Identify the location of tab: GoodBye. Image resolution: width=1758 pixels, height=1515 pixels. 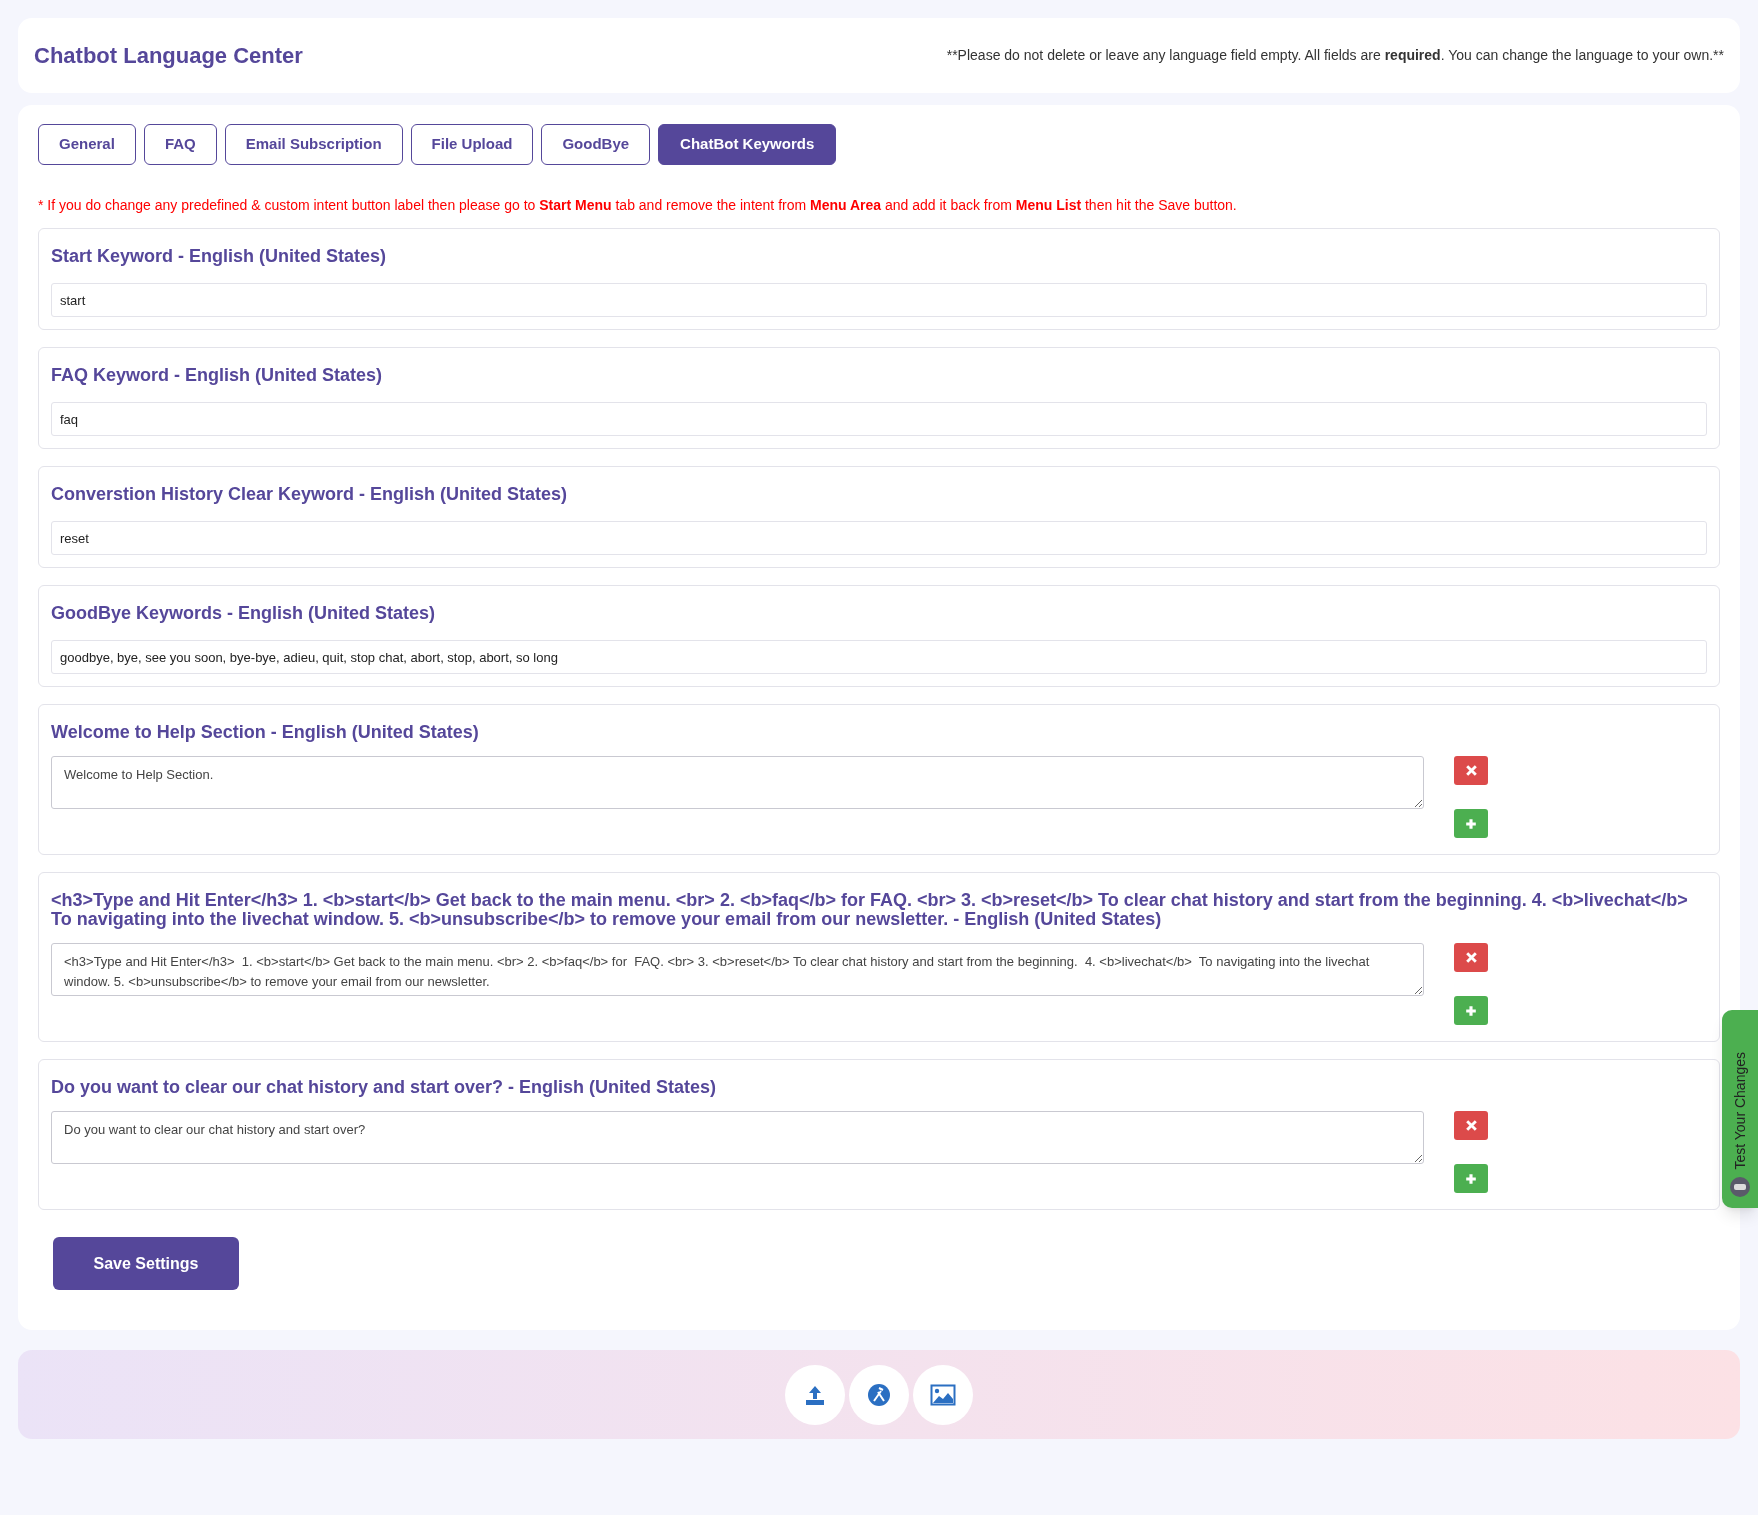
(596, 144).